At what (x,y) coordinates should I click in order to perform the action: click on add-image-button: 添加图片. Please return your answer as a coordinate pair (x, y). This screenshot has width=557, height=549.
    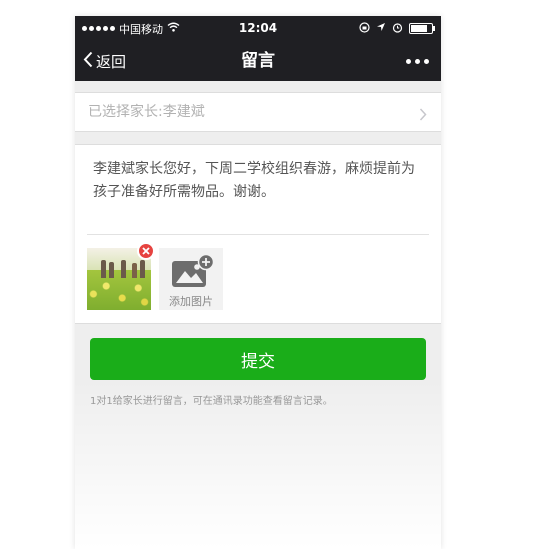
    Looking at the image, I should click on (191, 279).